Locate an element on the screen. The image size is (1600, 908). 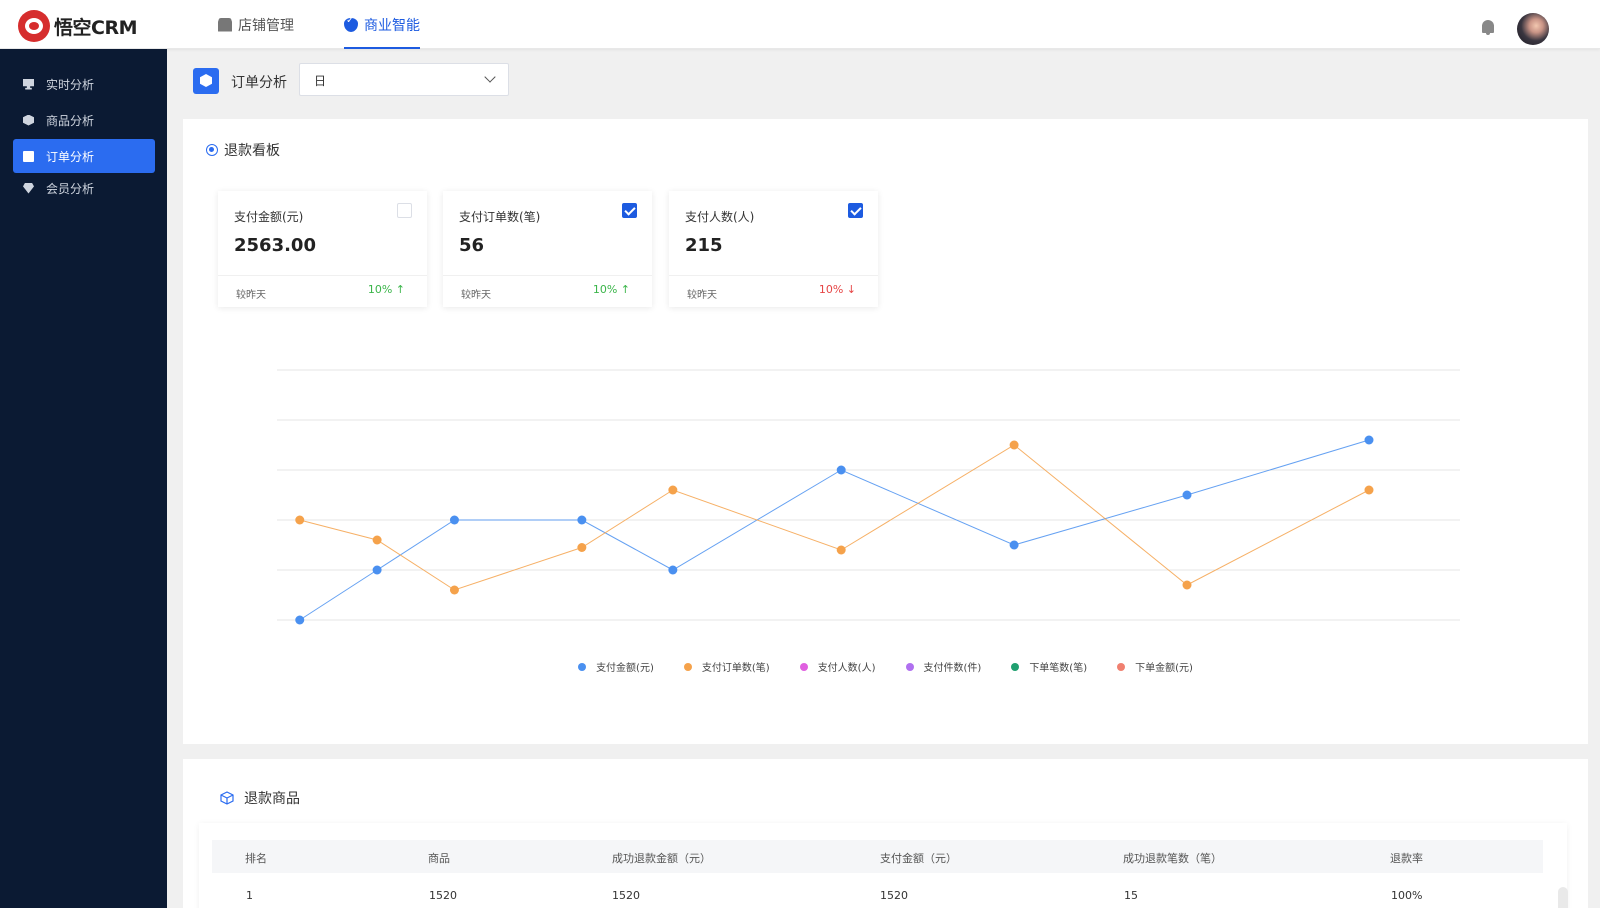
cell-refund-rate: 100% is located at coordinates (1407, 895).